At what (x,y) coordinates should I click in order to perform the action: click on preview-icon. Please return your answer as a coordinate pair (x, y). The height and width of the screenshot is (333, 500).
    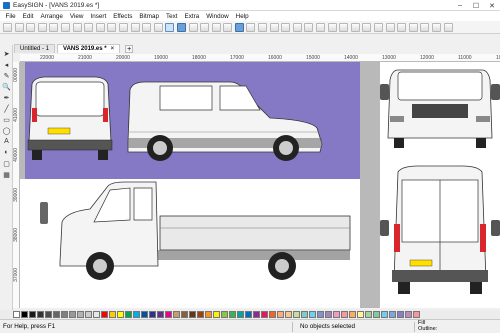
    Looking at the image, I should click on (402, 27).